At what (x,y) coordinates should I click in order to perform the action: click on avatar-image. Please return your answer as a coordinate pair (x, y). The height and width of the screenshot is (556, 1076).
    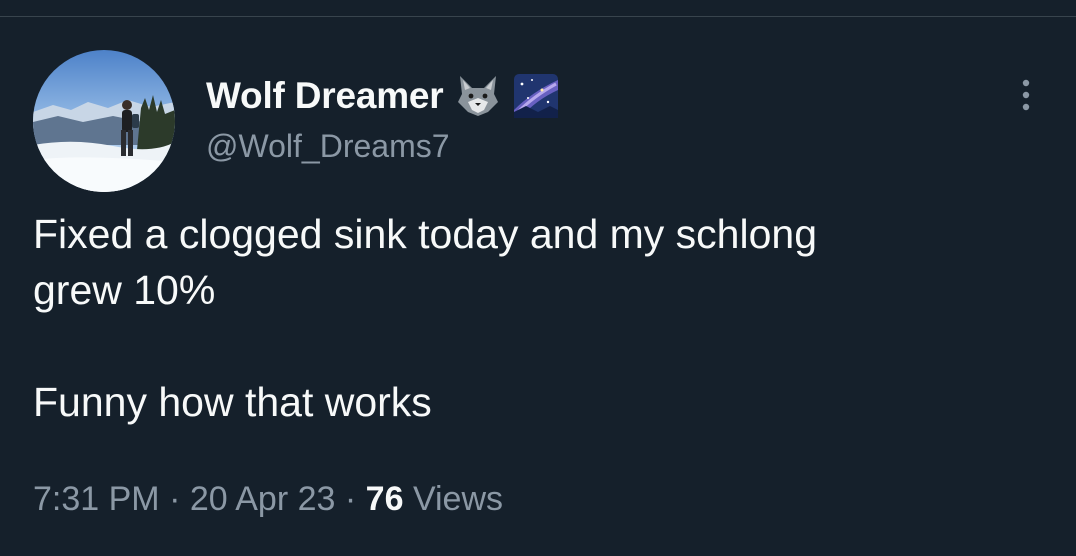
    Looking at the image, I should click on (104, 121).